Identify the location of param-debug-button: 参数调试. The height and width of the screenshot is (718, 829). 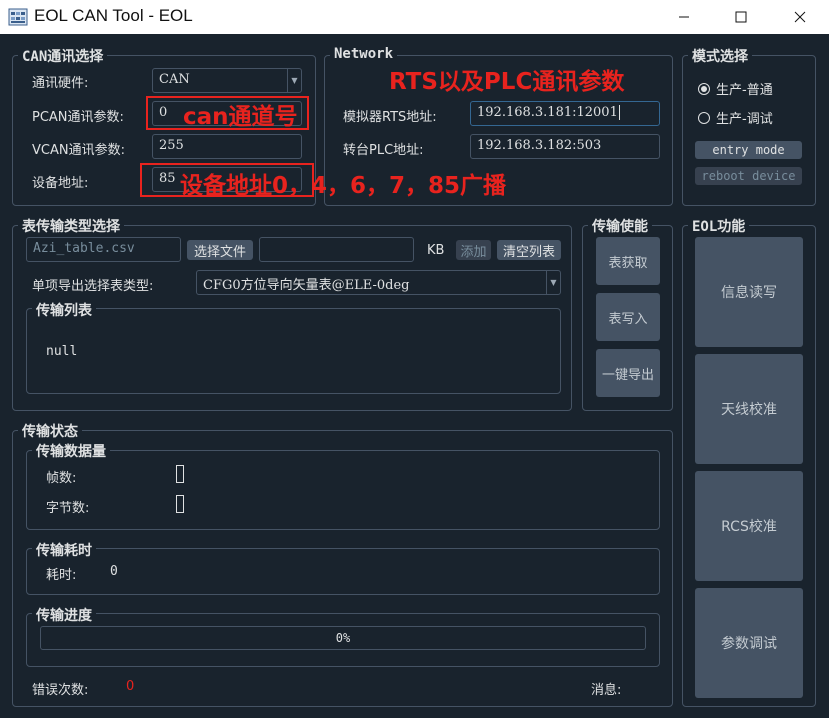
(749, 643).